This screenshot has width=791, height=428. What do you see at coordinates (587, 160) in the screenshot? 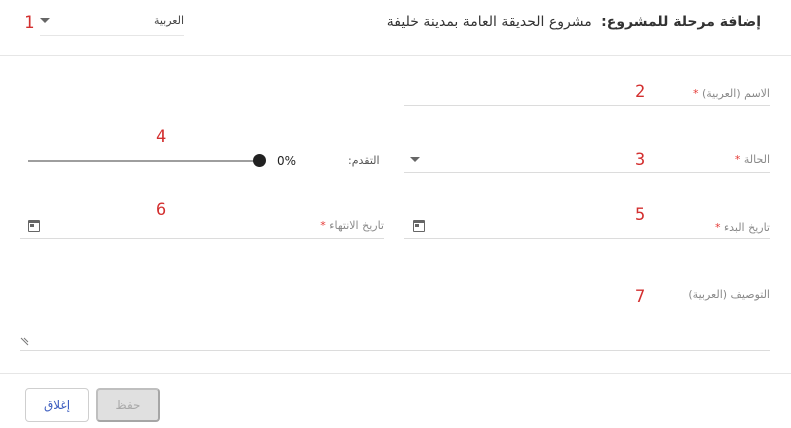
I see `status-select: الحالة *` at bounding box center [587, 160].